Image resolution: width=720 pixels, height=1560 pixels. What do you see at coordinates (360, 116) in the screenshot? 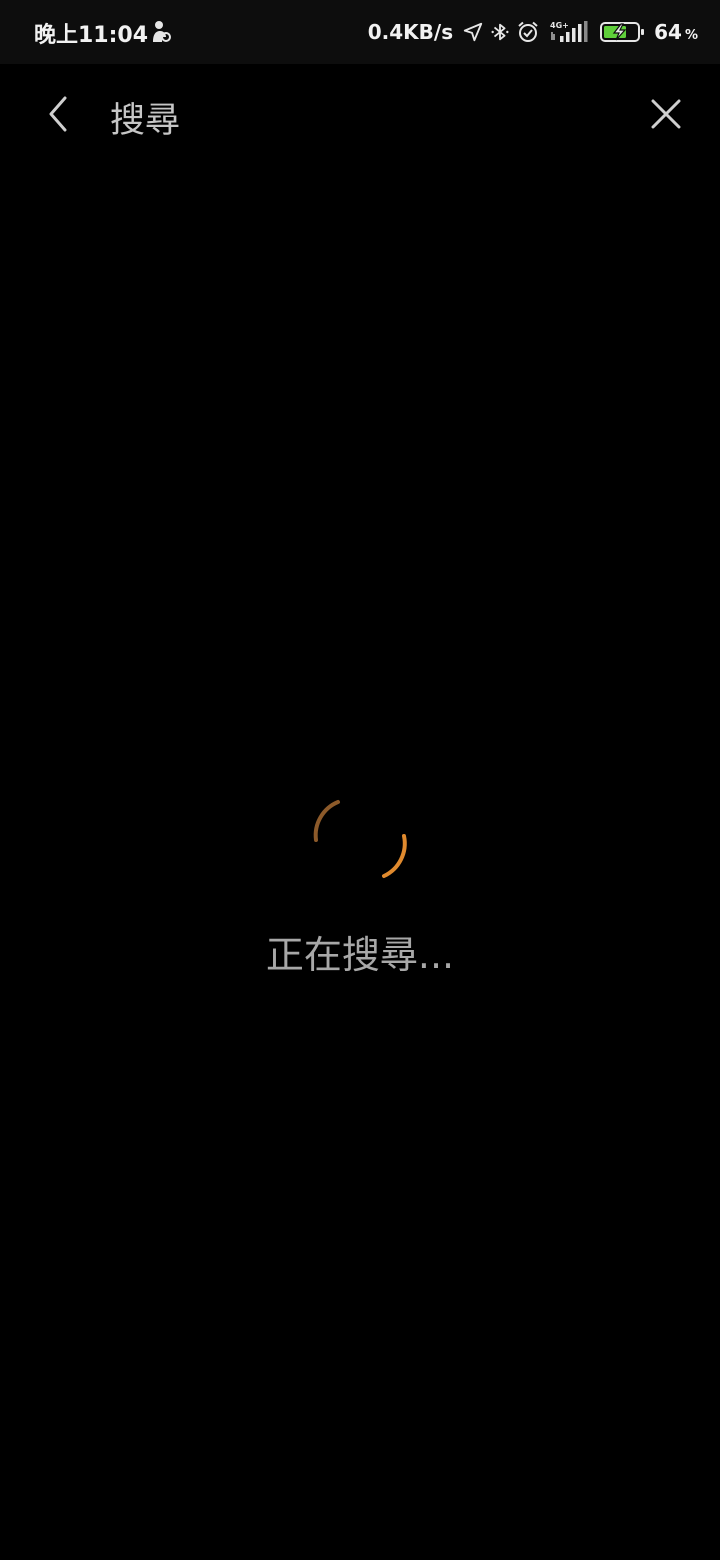
I see `search-header: 搜尋` at bounding box center [360, 116].